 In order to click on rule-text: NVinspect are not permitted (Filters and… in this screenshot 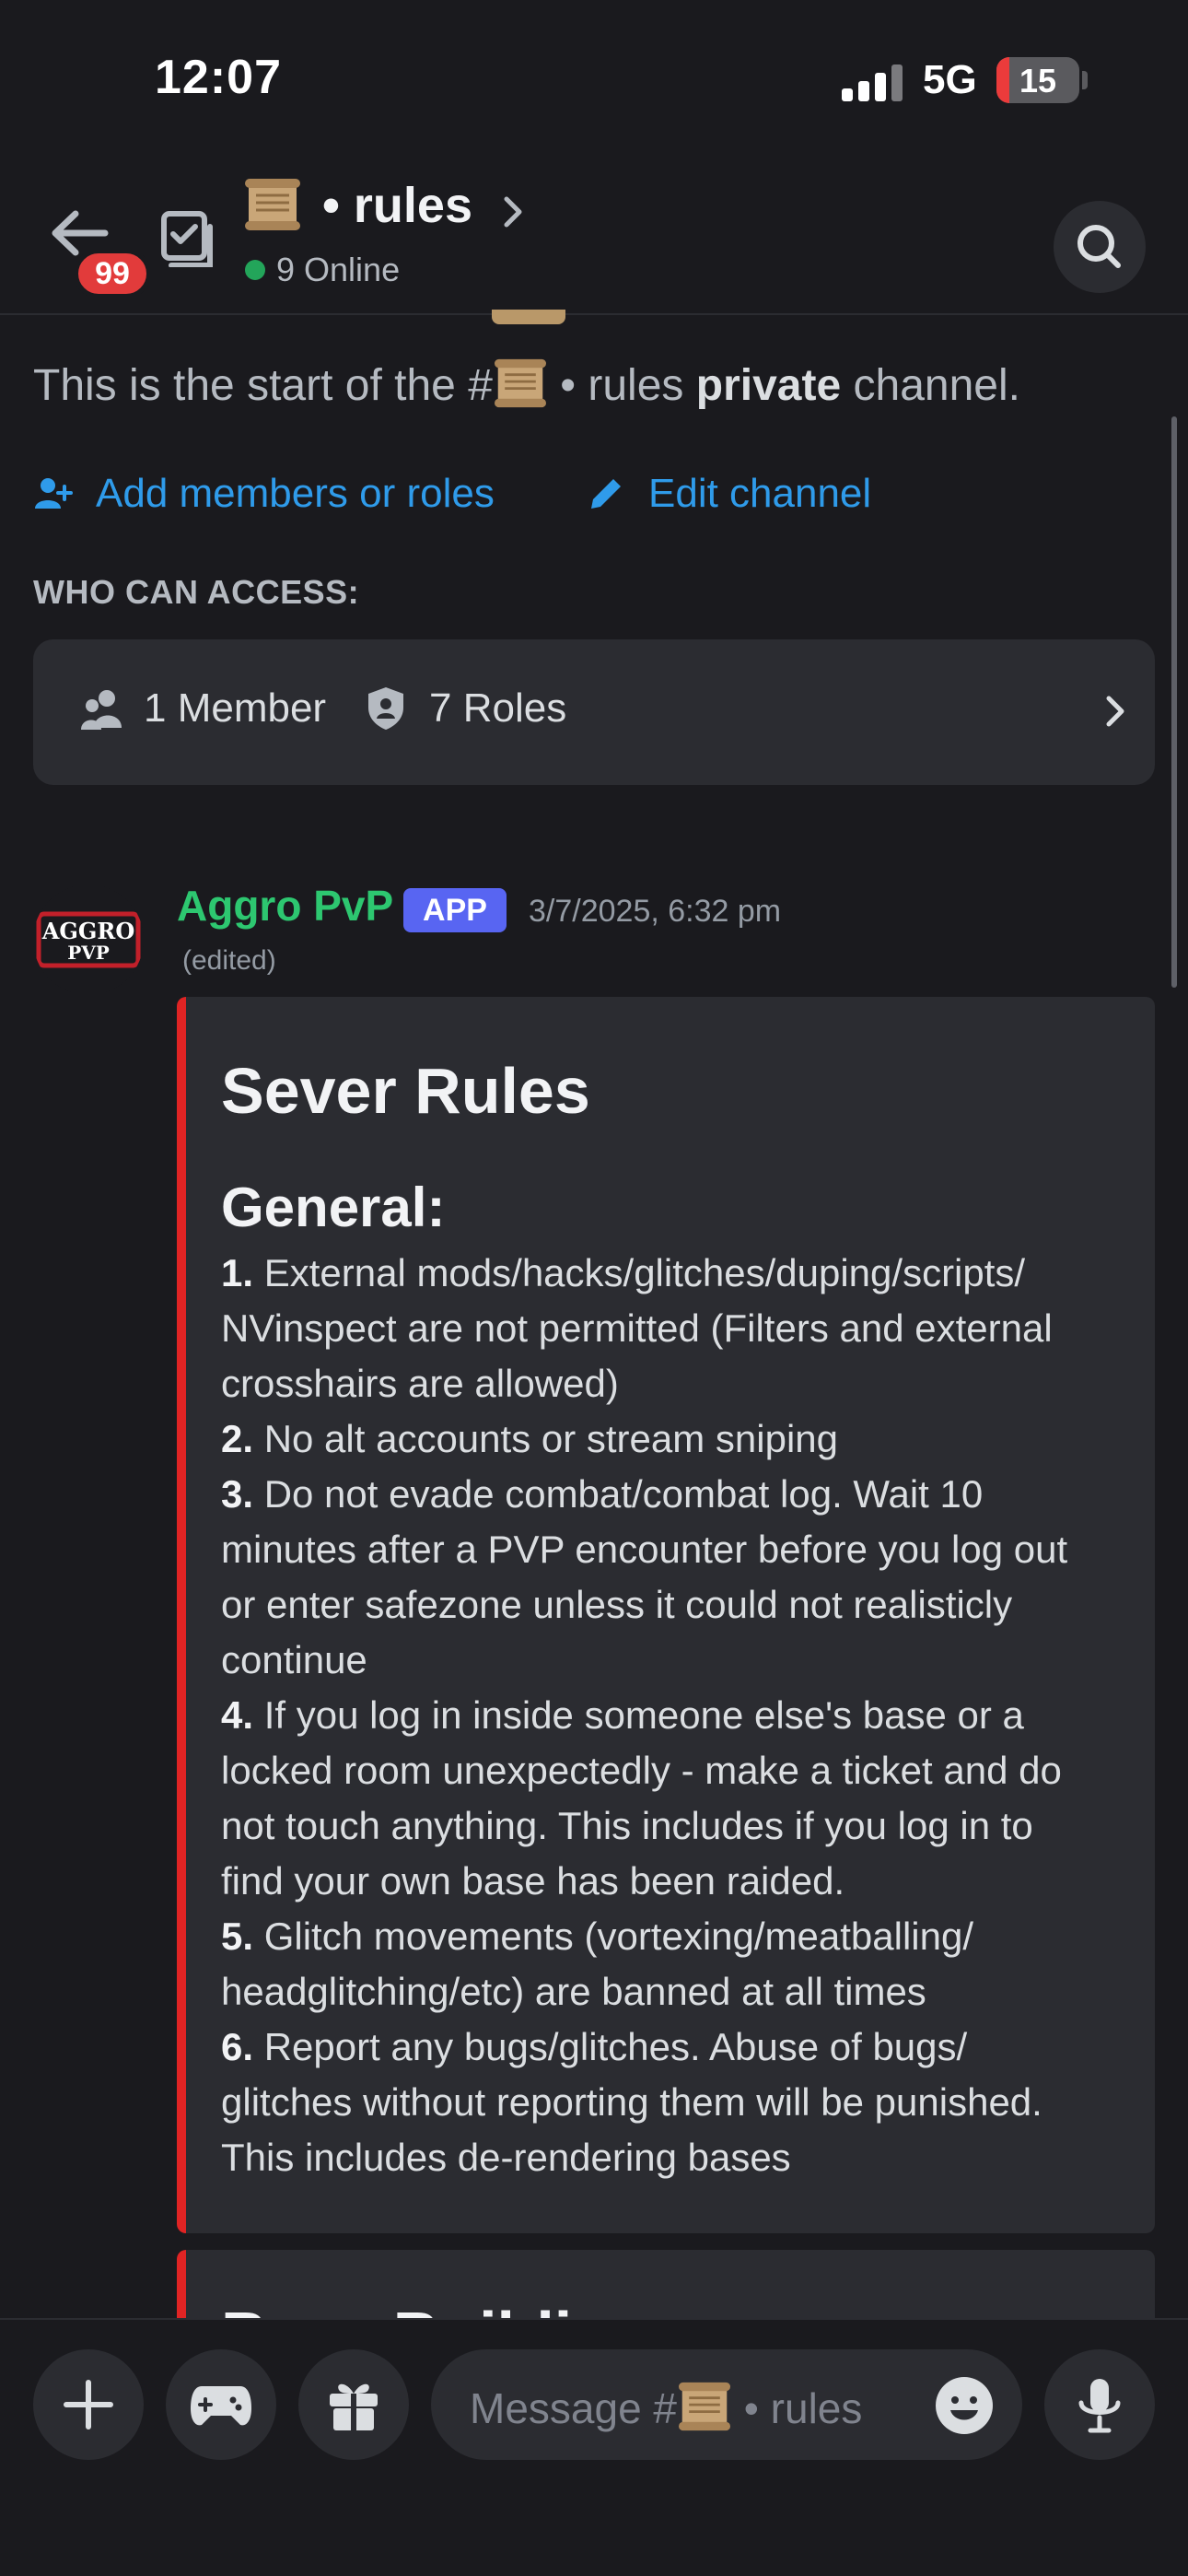, I will do `click(637, 1328)`.